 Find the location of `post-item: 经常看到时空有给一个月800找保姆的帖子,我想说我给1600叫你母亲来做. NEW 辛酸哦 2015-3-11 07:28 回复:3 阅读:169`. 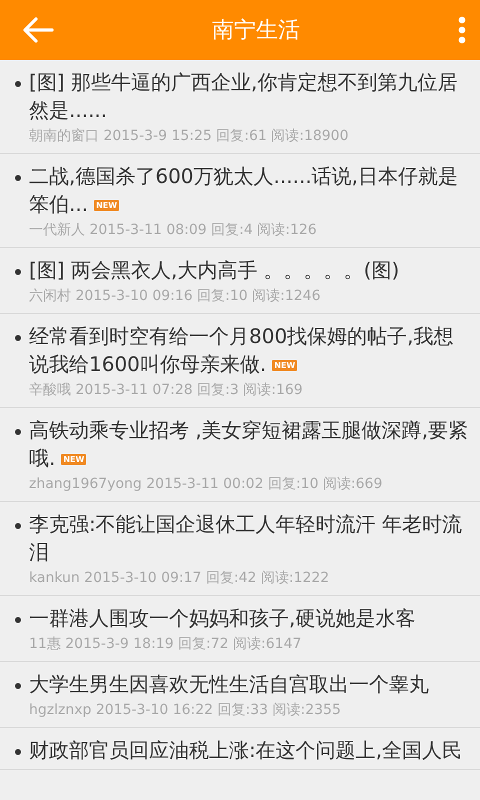

post-item: 经常看到时空有给一个月800找保姆的帖子,我想说我给1600叫你母亲来做. NEW 辛酸哦 2015-3-11 07:28 回复:3 阅读:169 is located at coordinates (240, 361).